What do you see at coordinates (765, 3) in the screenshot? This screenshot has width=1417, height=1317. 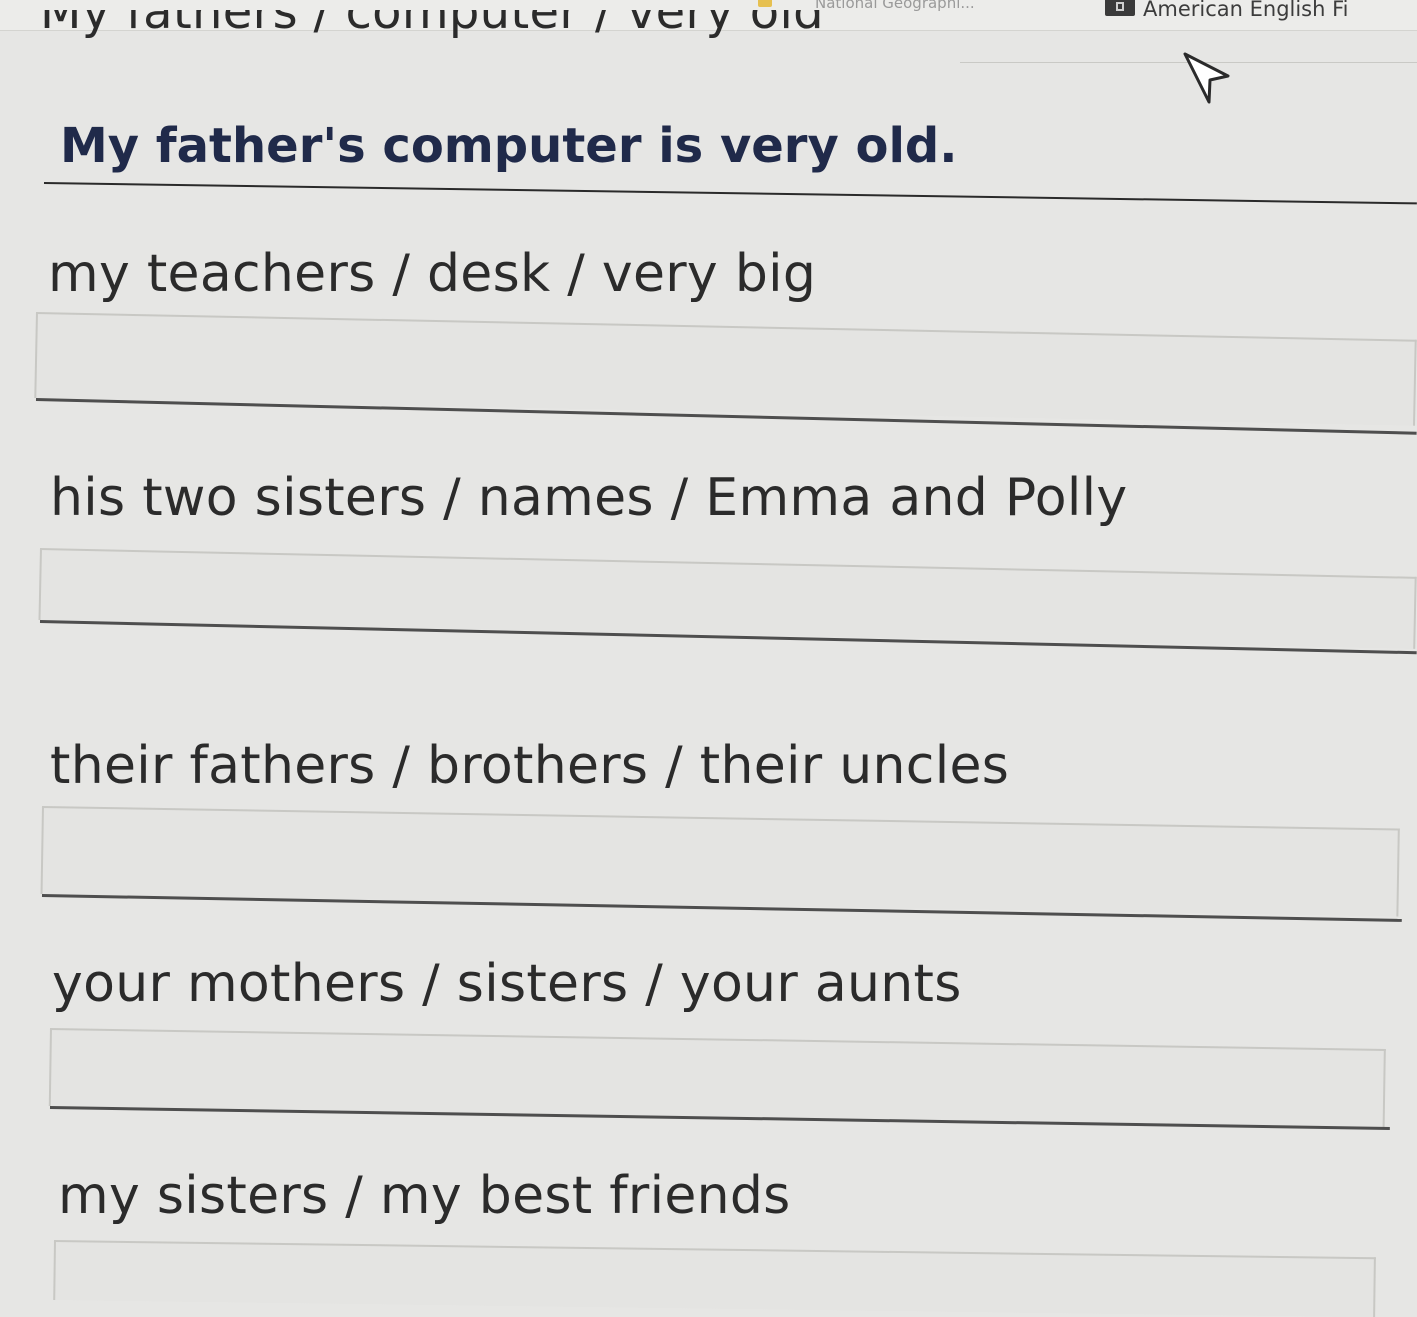 I see `folder-icon` at bounding box center [765, 3].